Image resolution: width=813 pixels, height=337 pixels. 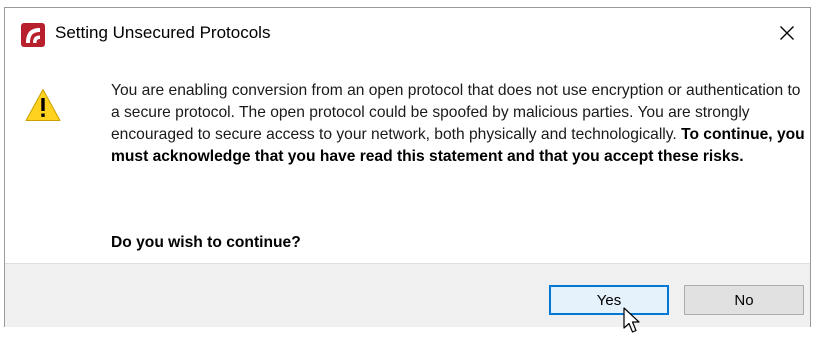 What do you see at coordinates (33, 35) in the screenshot?
I see `brand-logo-icon` at bounding box center [33, 35].